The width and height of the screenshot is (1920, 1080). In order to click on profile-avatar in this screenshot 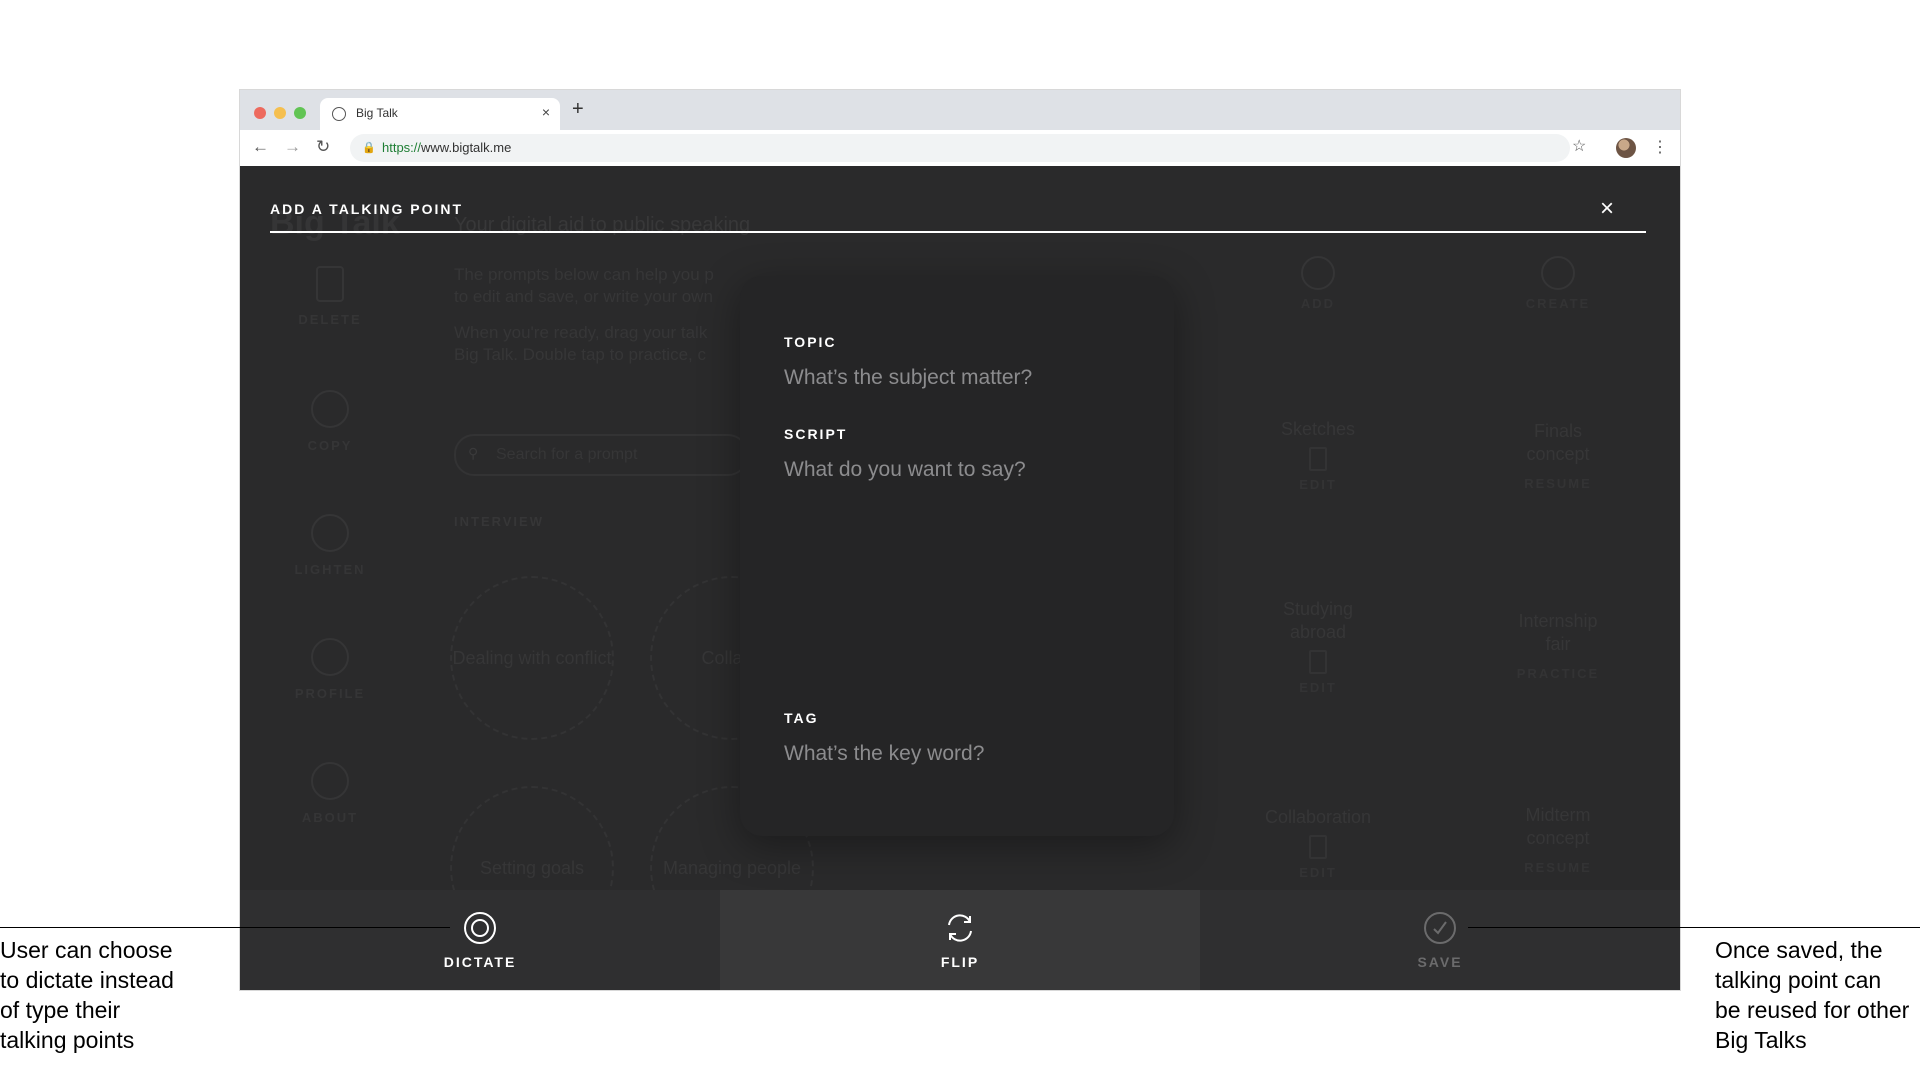, I will do `click(1626, 148)`.